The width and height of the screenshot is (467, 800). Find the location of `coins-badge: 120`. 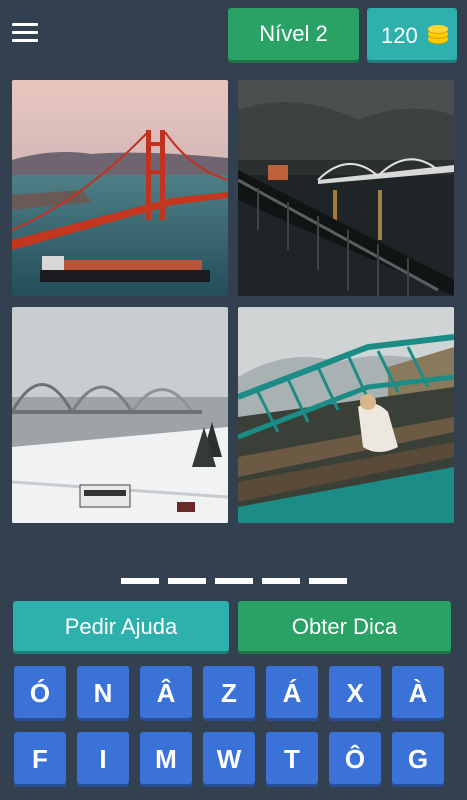

coins-badge: 120 is located at coordinates (412, 34).